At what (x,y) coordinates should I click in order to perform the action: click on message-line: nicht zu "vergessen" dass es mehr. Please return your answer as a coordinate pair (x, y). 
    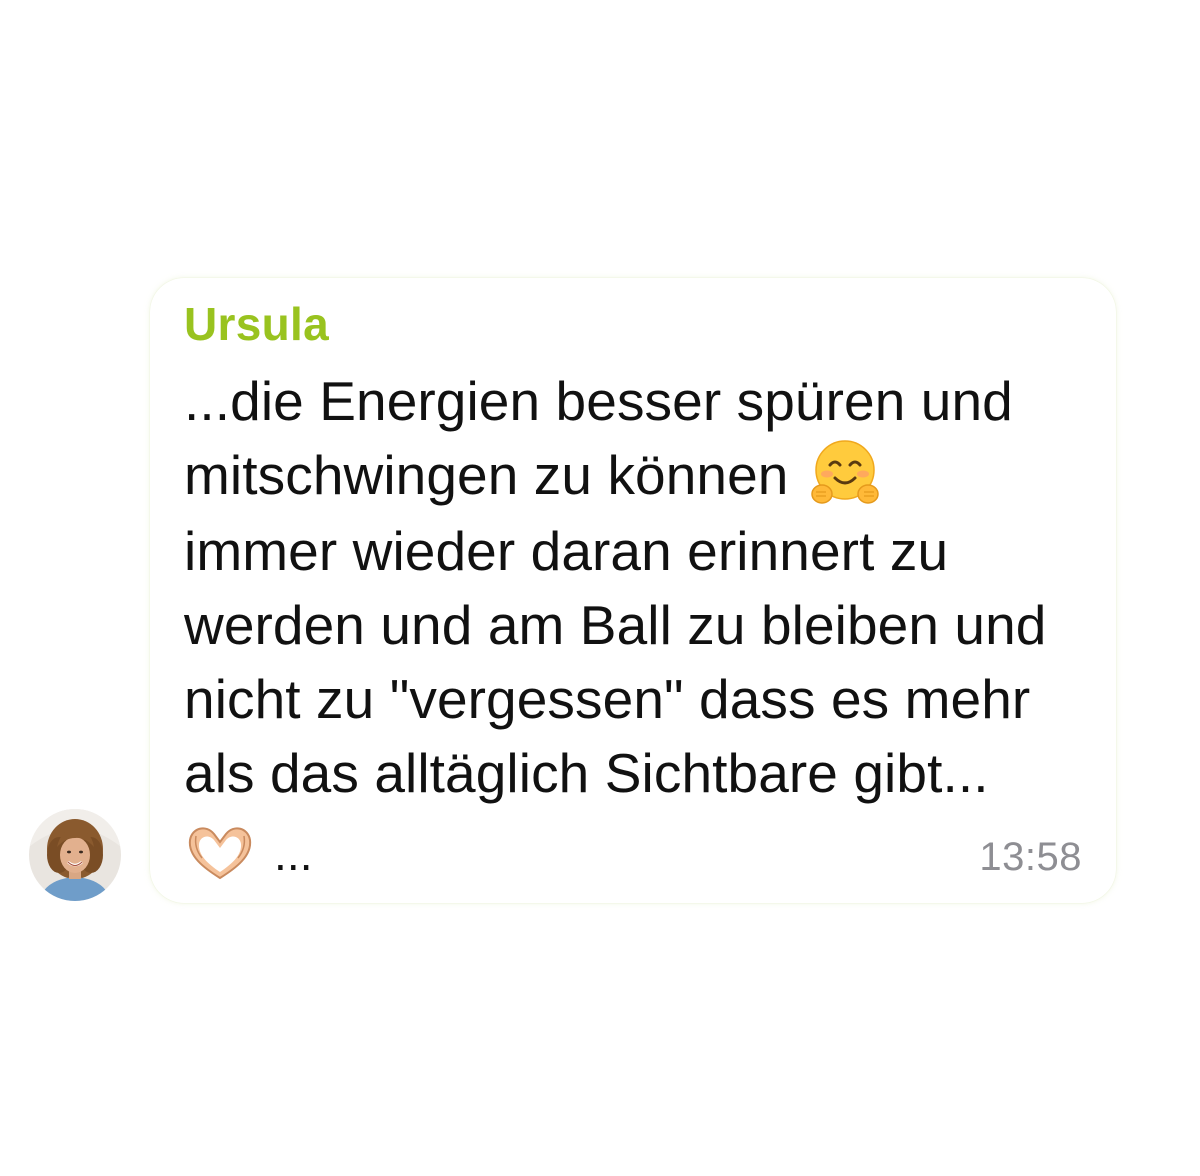
    Looking at the image, I should click on (607, 699).